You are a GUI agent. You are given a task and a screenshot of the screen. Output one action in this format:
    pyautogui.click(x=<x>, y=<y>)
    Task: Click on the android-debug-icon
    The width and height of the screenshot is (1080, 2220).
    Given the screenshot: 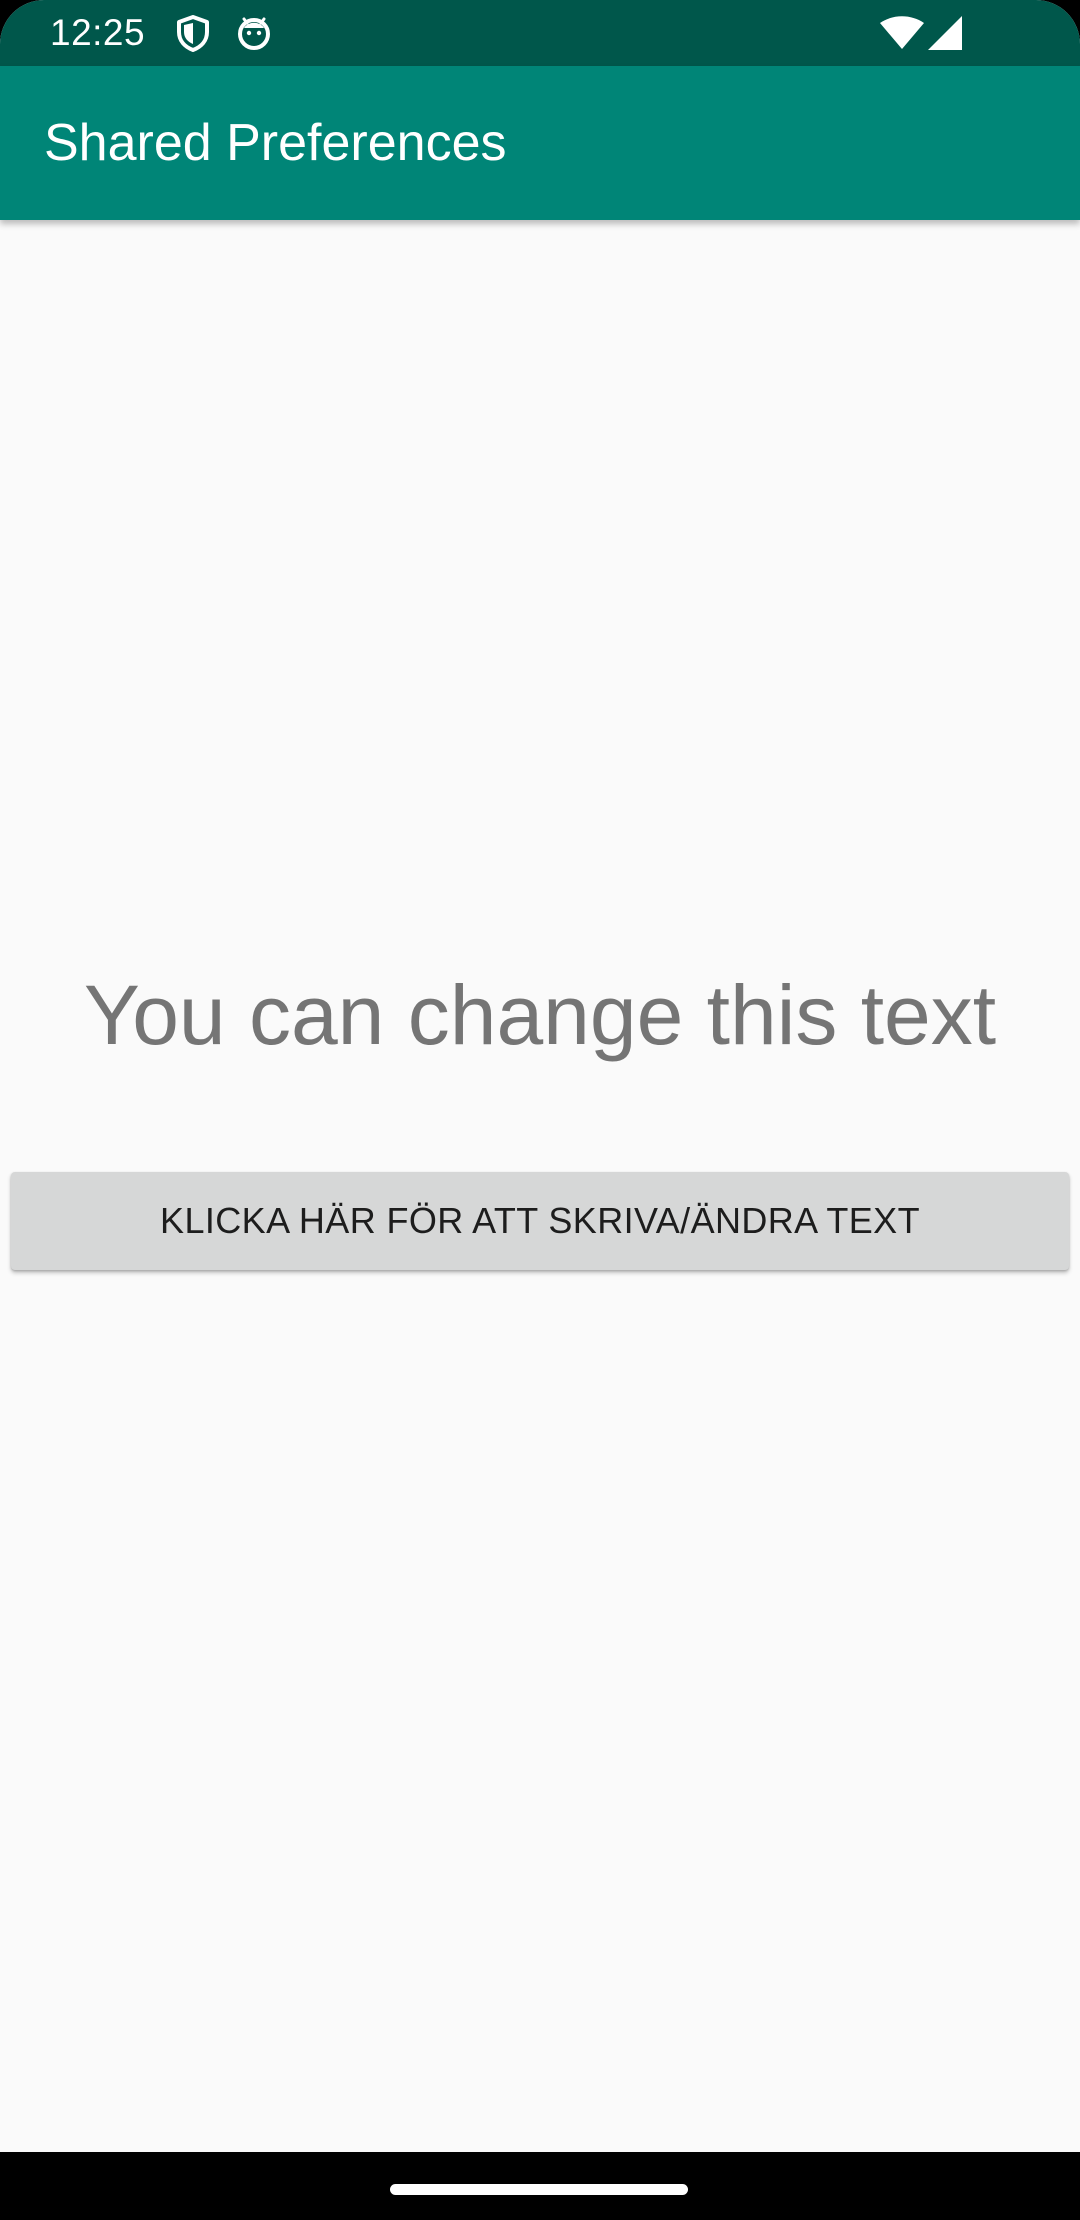 What is the action you would take?
    pyautogui.click(x=254, y=33)
    